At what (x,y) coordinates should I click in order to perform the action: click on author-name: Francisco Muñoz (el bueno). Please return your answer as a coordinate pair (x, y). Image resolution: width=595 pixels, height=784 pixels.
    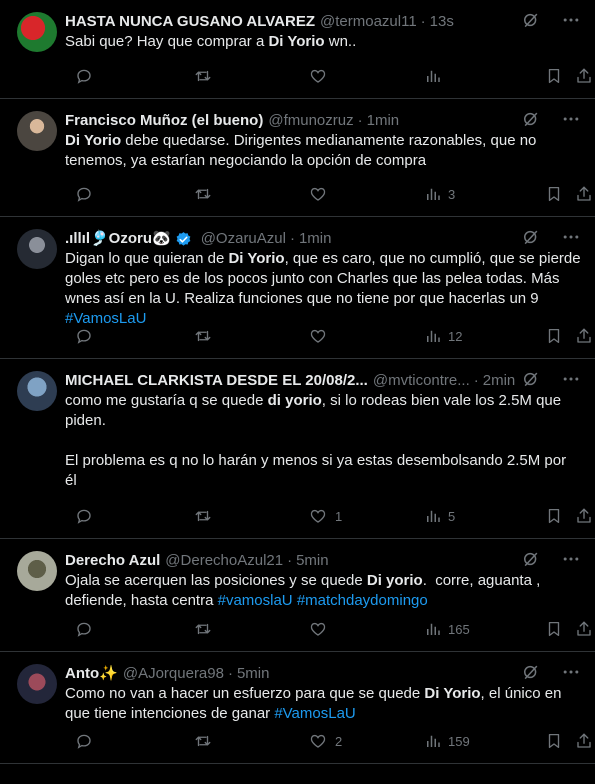
    Looking at the image, I should click on (164, 121).